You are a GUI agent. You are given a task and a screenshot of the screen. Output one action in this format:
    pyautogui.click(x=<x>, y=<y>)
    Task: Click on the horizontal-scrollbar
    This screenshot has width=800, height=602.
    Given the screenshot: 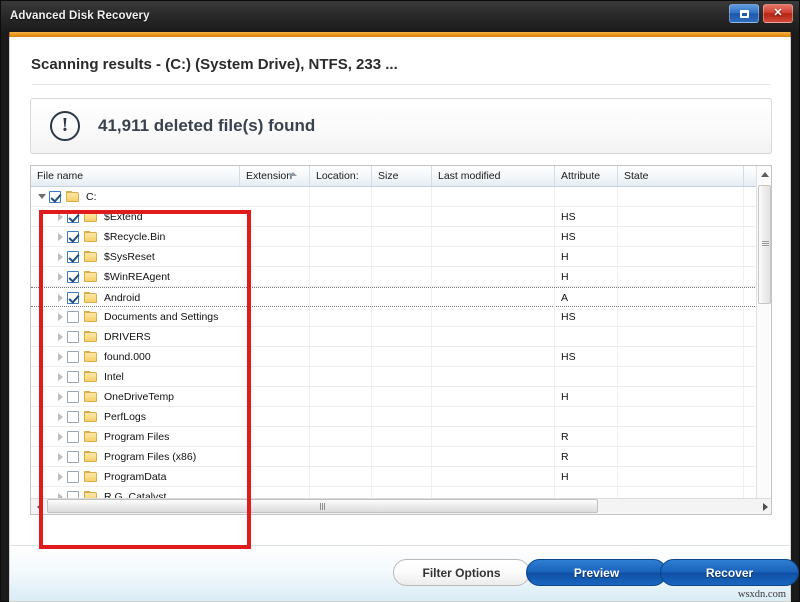 What is the action you would take?
    pyautogui.click(x=401, y=506)
    